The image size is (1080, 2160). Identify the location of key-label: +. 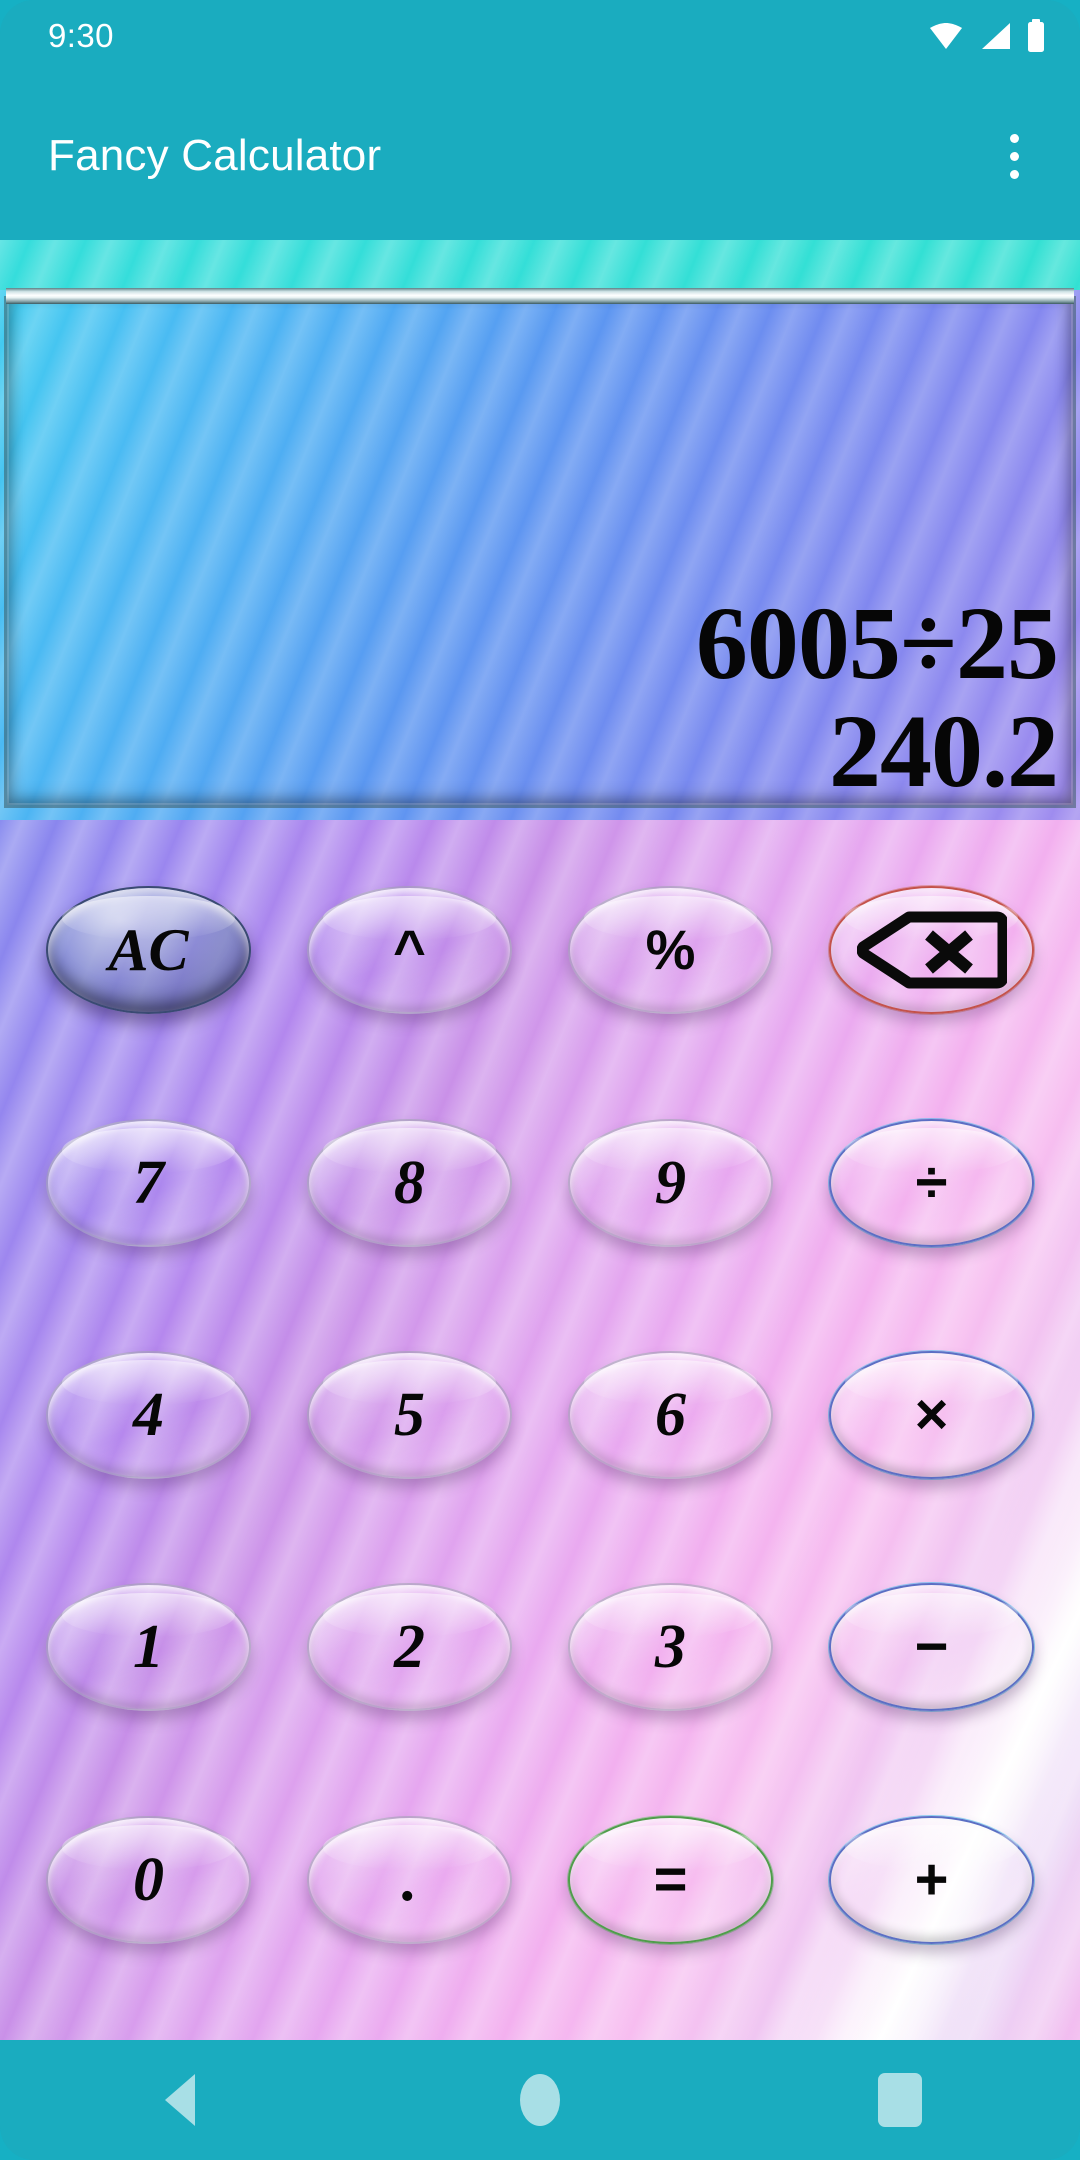
(931, 1879).